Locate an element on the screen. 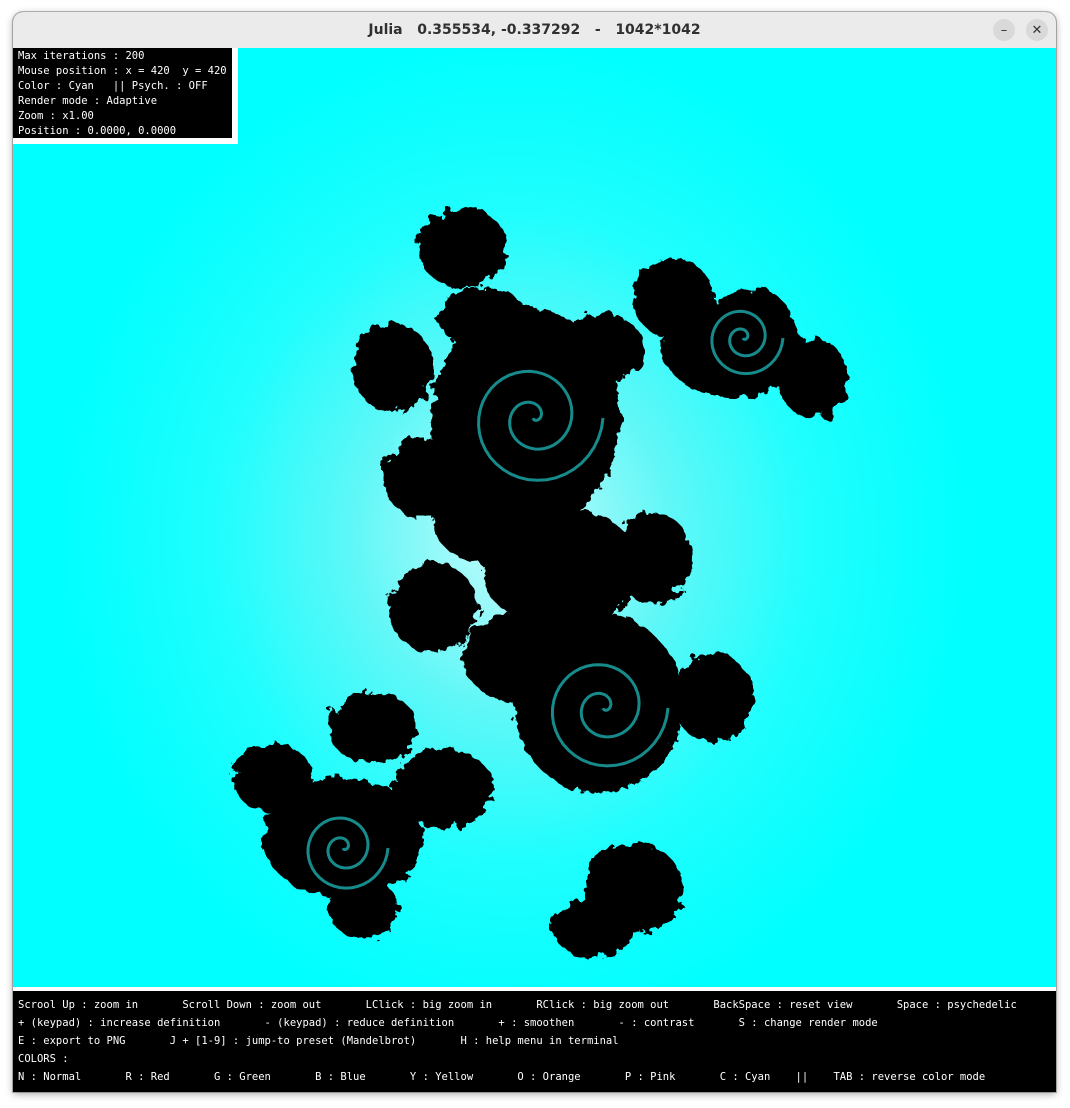  info-render-mode: Render mode : Adaptive is located at coordinates (88, 101).